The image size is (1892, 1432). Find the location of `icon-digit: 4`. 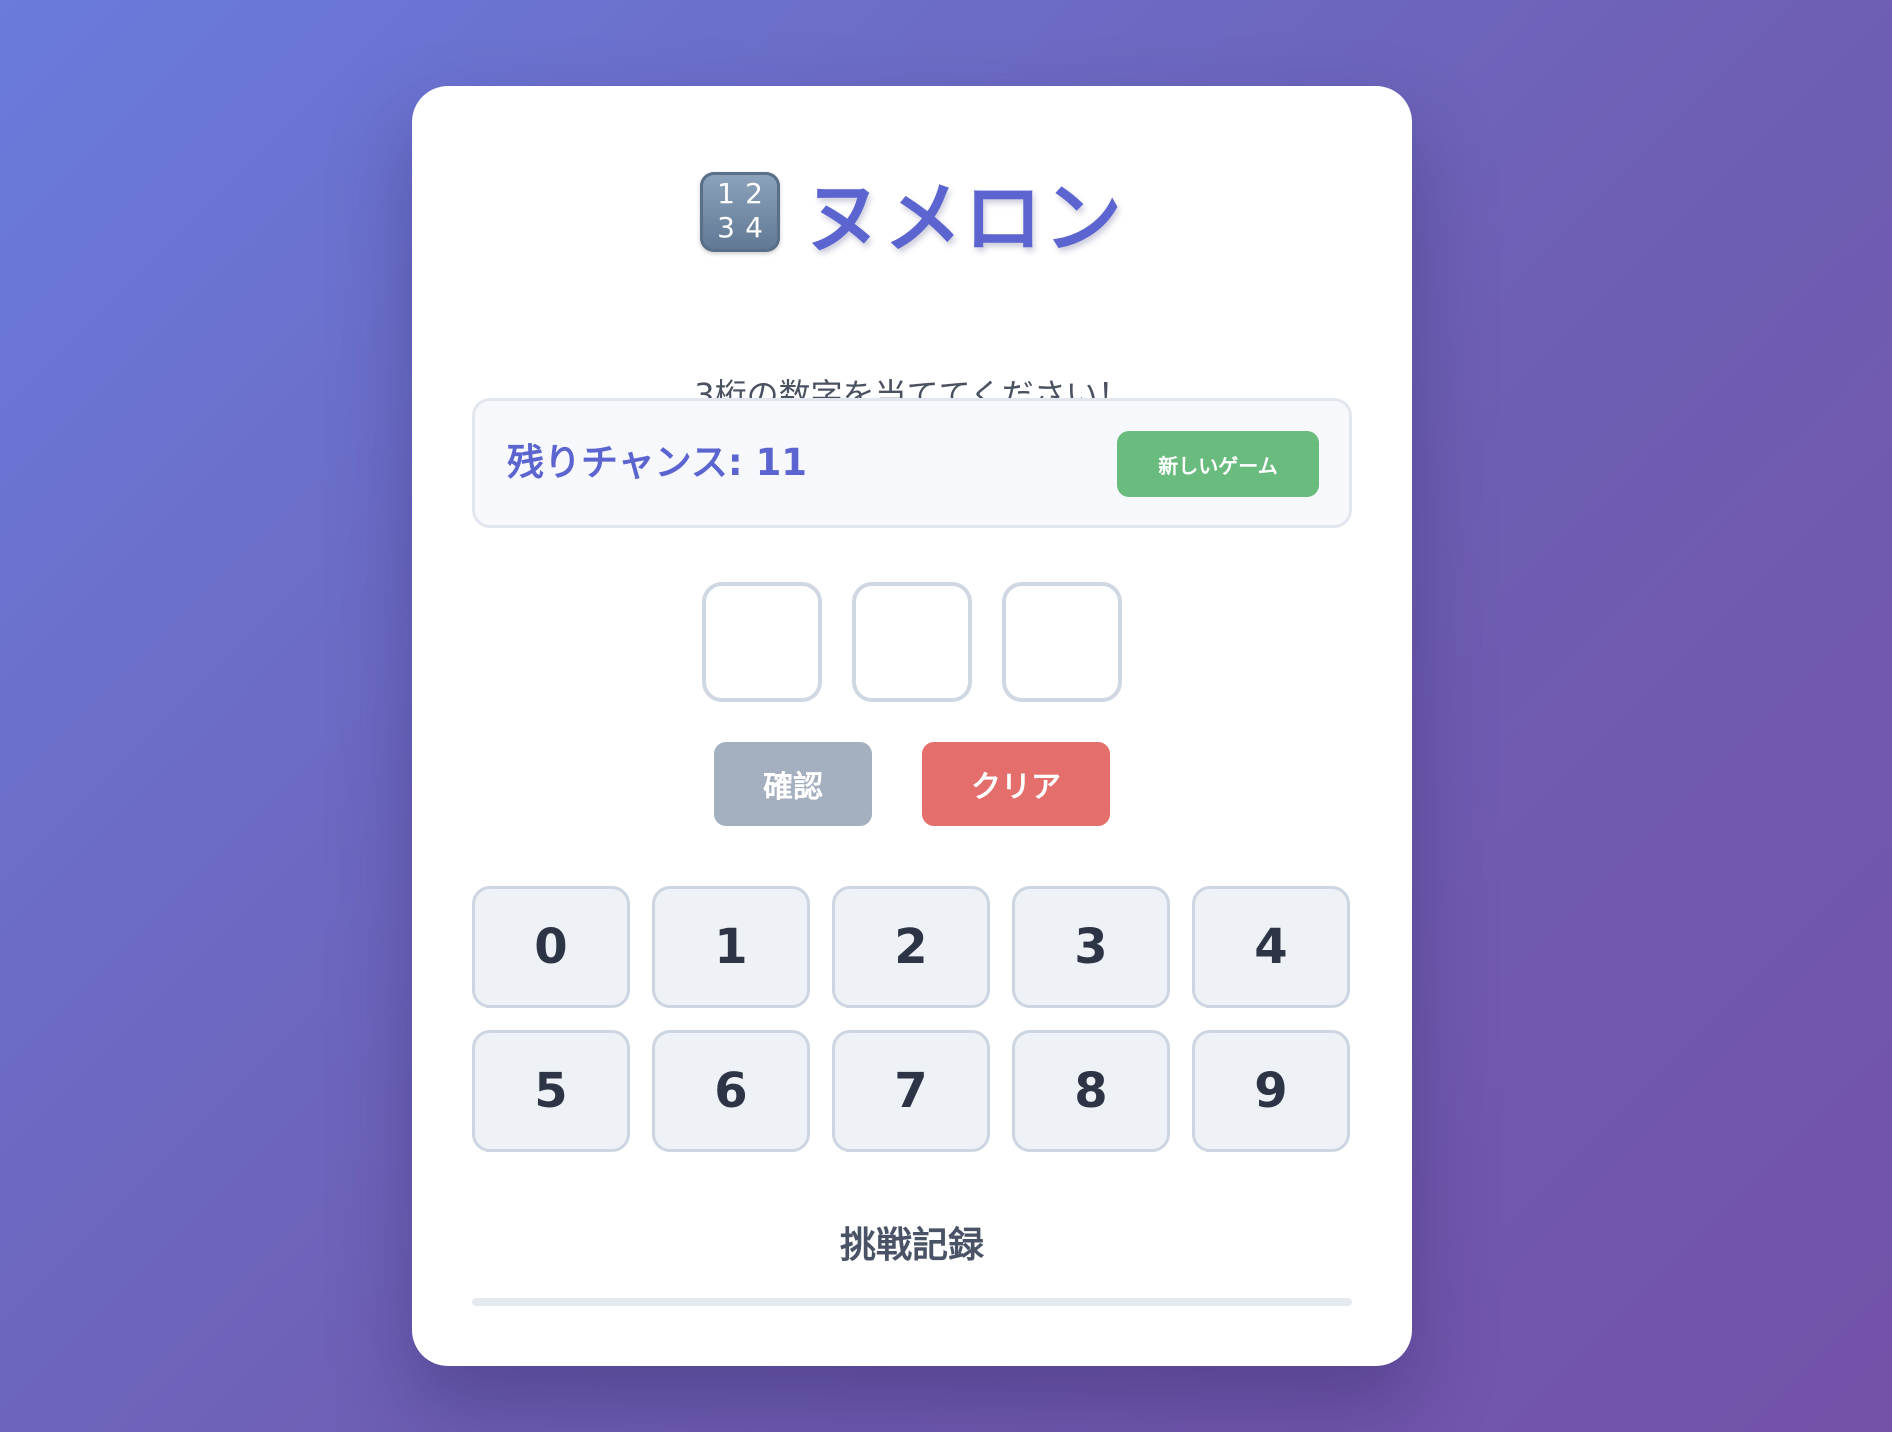

icon-digit: 4 is located at coordinates (754, 227).